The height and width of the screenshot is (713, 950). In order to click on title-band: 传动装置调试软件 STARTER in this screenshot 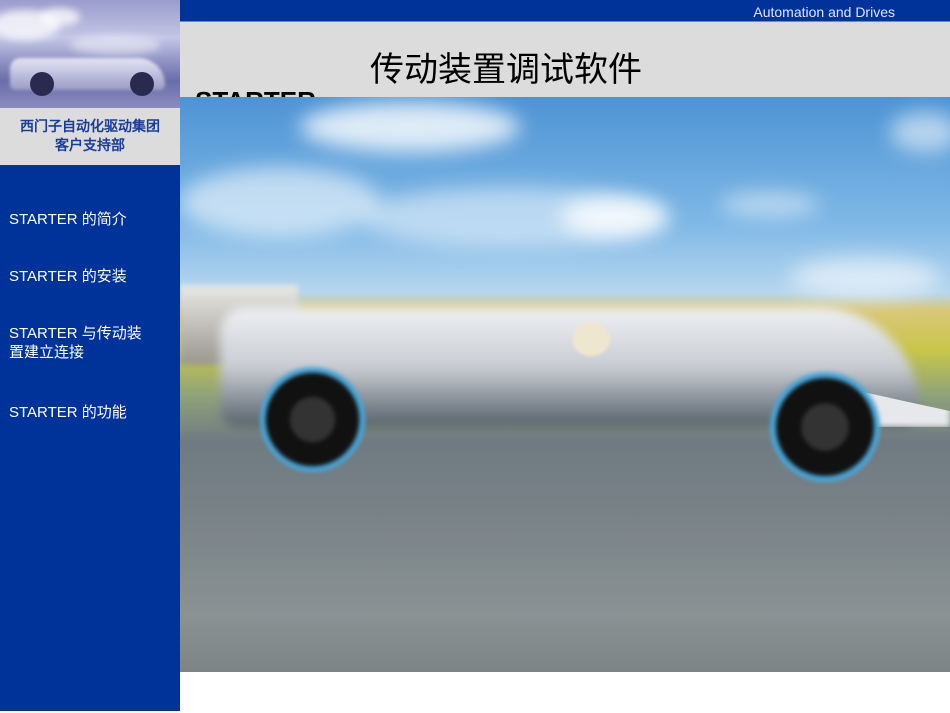, I will do `click(565, 68)`.